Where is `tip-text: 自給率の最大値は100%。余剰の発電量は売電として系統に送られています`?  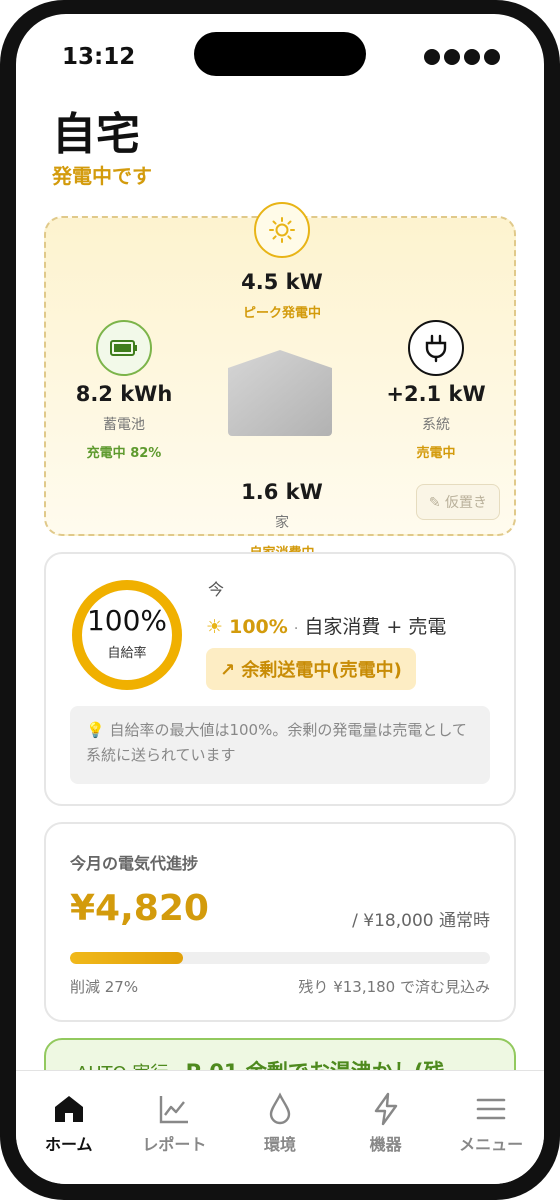
tip-text: 自給率の最大値は100%。余剰の発電量は売電として系統に送られています is located at coordinates (276, 742).